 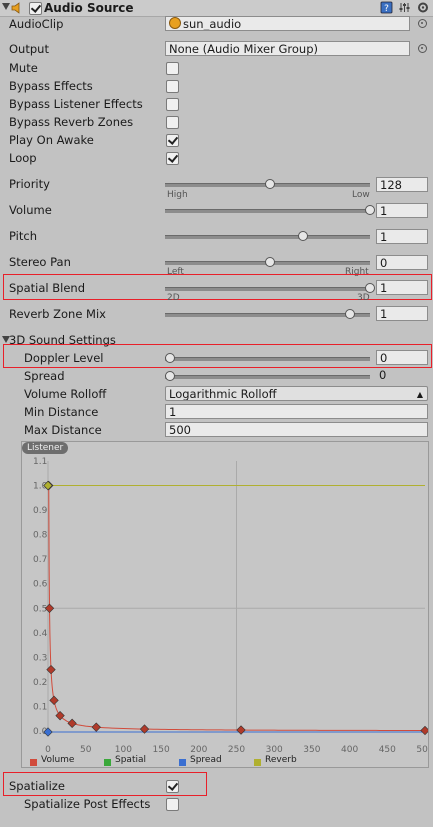 I want to click on listener-badge: Listener, so click(x=45, y=448).